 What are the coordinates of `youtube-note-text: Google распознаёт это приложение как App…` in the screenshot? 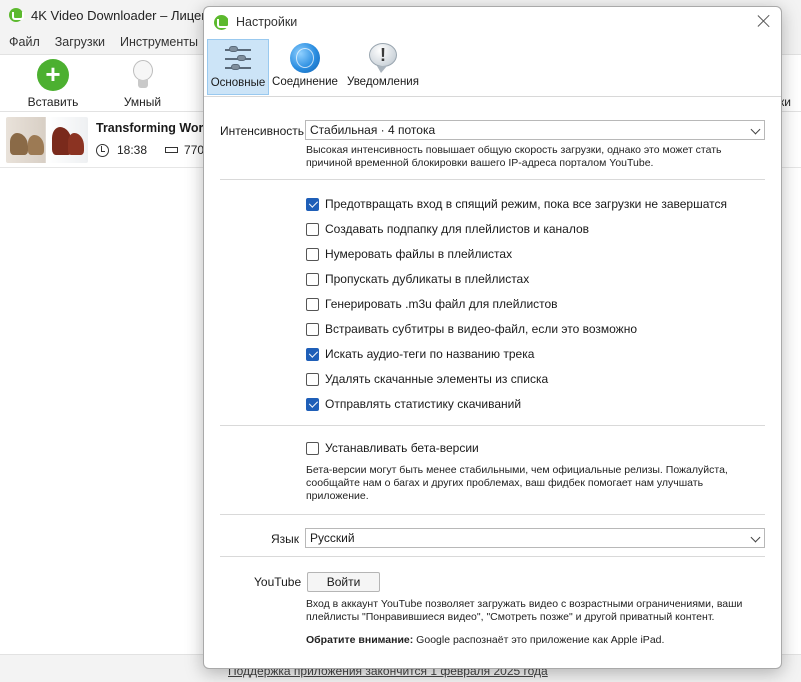 It's located at (539, 640).